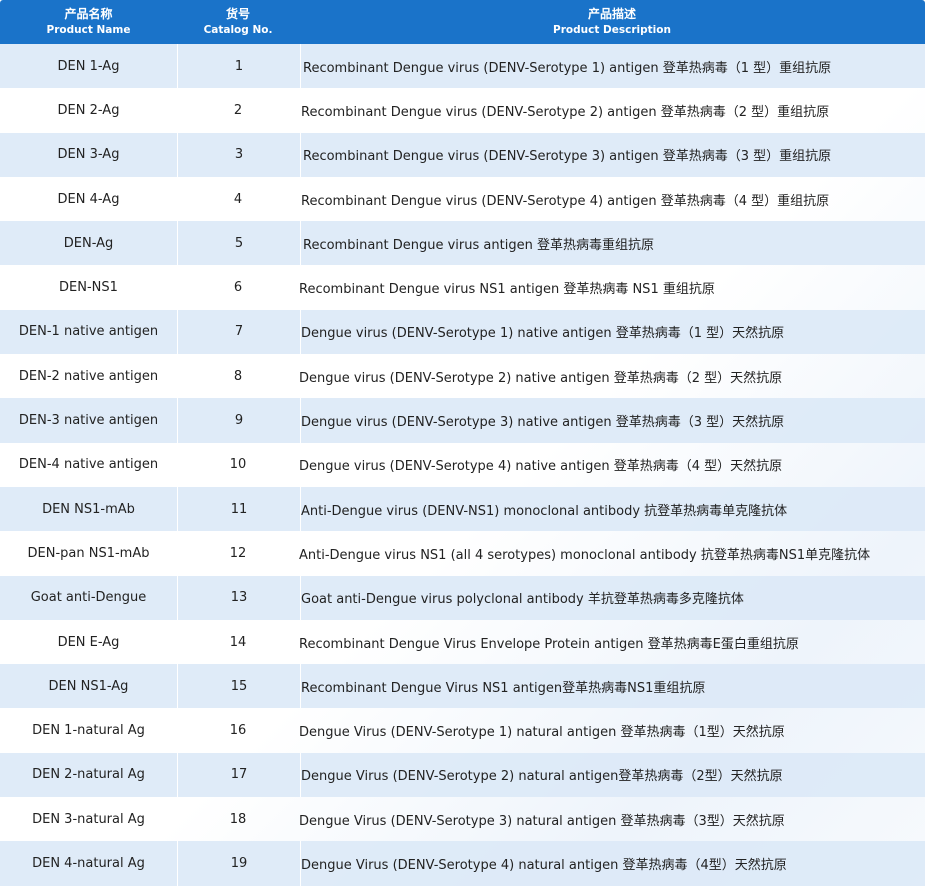 This screenshot has width=925, height=886. What do you see at coordinates (239, 509) in the screenshot?
I see `catalog-no-cell: 11` at bounding box center [239, 509].